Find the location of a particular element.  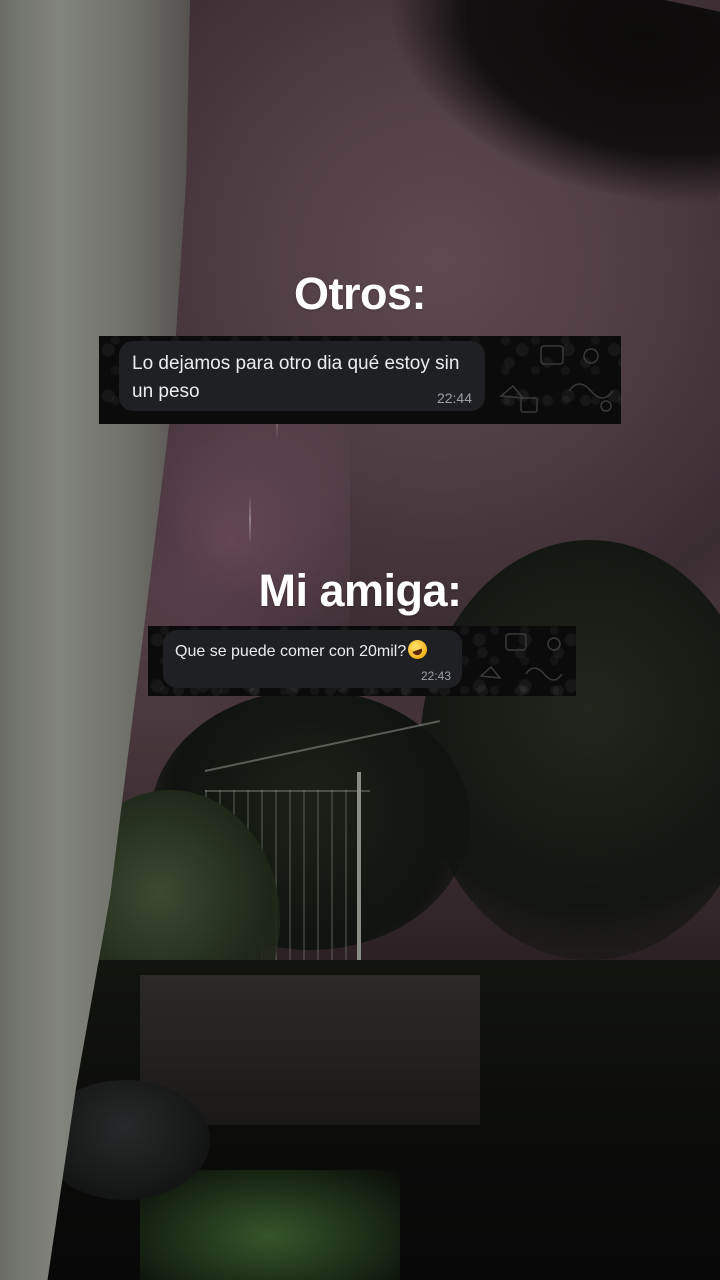

chat-screenshot-friend: Que se puede comer con 20mil? 22:43 is located at coordinates (362, 661).